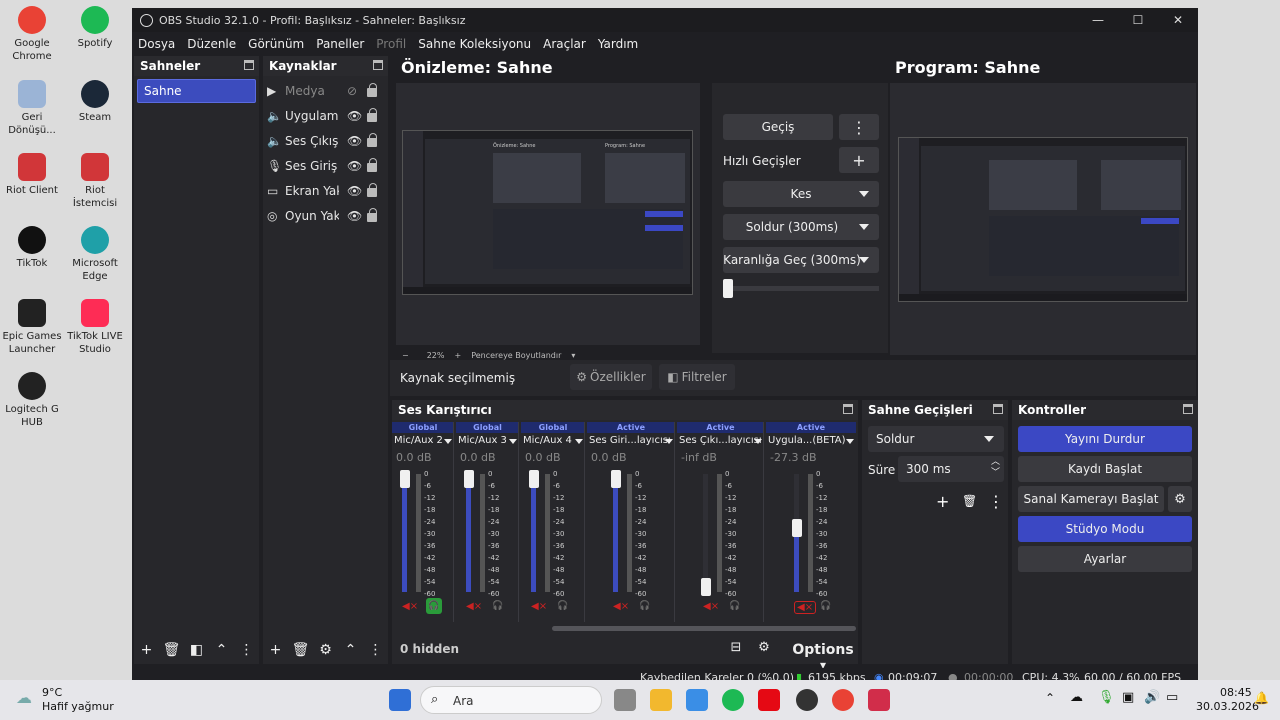  Describe the element at coordinates (325, 91) in the screenshot. I see `source-item: ▶ Medya ⊘` at that location.